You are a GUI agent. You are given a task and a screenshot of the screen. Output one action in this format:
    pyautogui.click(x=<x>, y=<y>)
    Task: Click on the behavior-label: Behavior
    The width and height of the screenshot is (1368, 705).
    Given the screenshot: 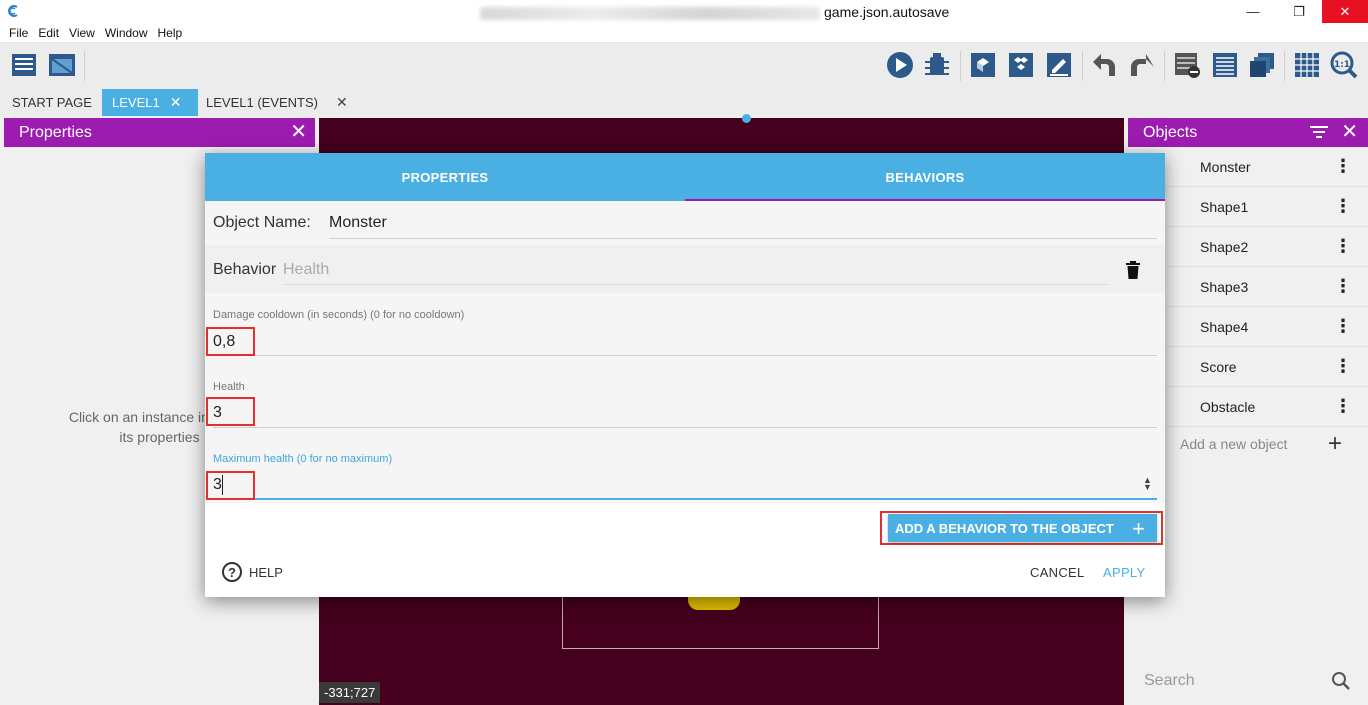 What is the action you would take?
    pyautogui.click(x=245, y=269)
    